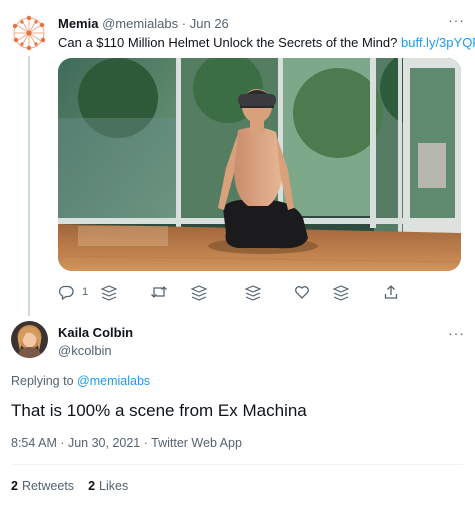 Image resolution: width=475 pixels, height=505 pixels. Describe the element at coordinates (209, 23) in the screenshot. I see `tweet-date: Jun 26` at that location.